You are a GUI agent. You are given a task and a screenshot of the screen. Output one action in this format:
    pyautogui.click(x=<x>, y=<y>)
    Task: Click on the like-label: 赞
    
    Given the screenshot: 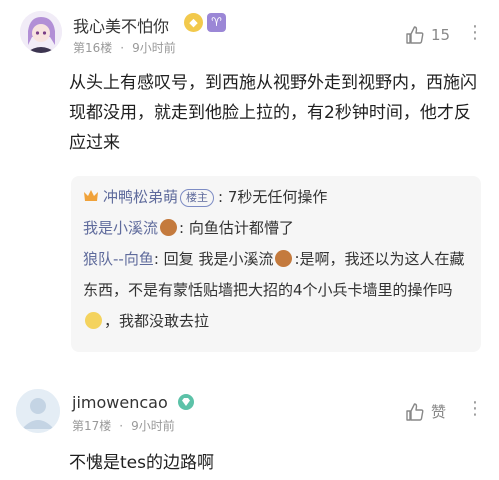 What is the action you would take?
    pyautogui.click(x=439, y=412)
    